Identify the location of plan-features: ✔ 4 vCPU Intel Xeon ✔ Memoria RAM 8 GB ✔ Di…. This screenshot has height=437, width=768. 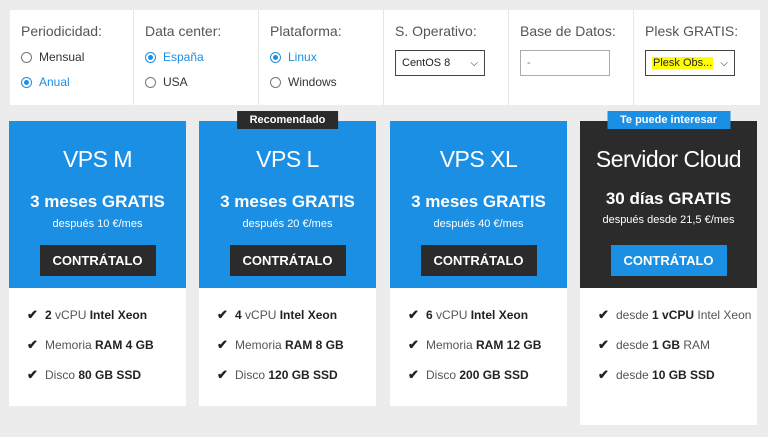
(287, 347).